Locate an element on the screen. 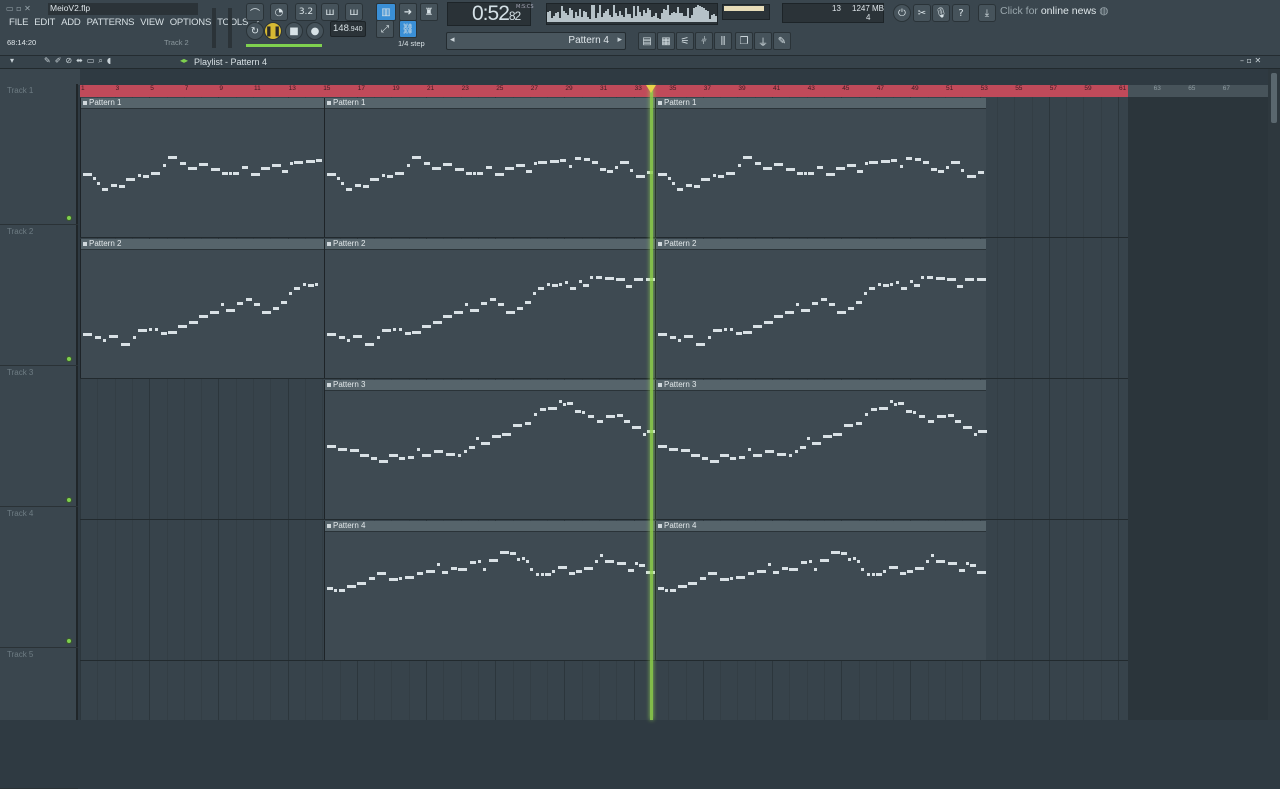  metronome-icon: ⌒ is located at coordinates (255, 12).